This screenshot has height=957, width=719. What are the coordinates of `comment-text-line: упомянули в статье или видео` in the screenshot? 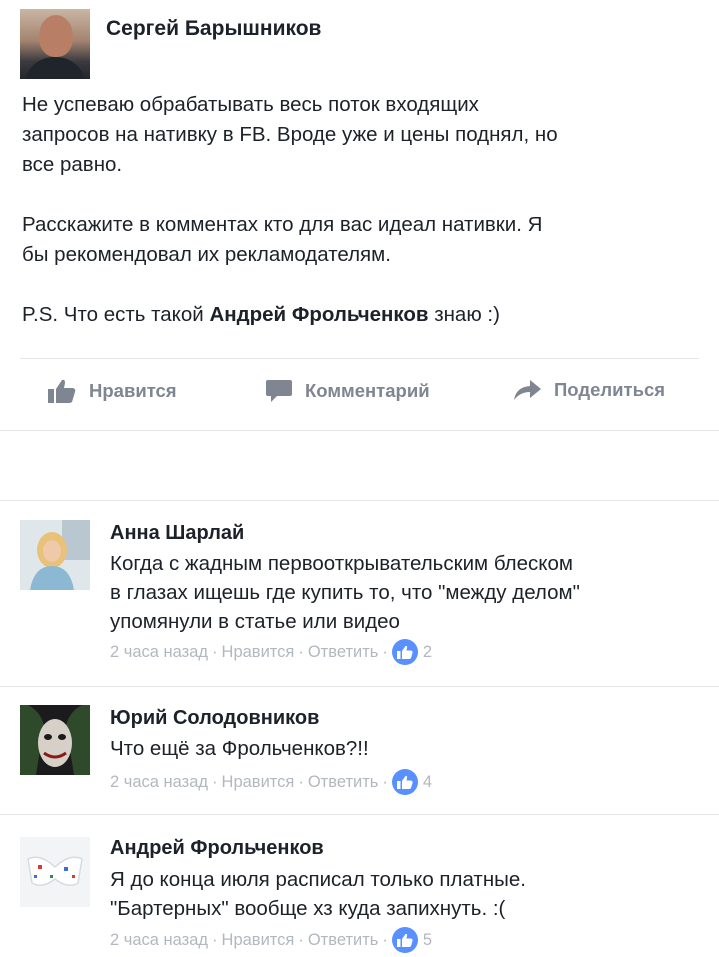 It's located at (255, 621).